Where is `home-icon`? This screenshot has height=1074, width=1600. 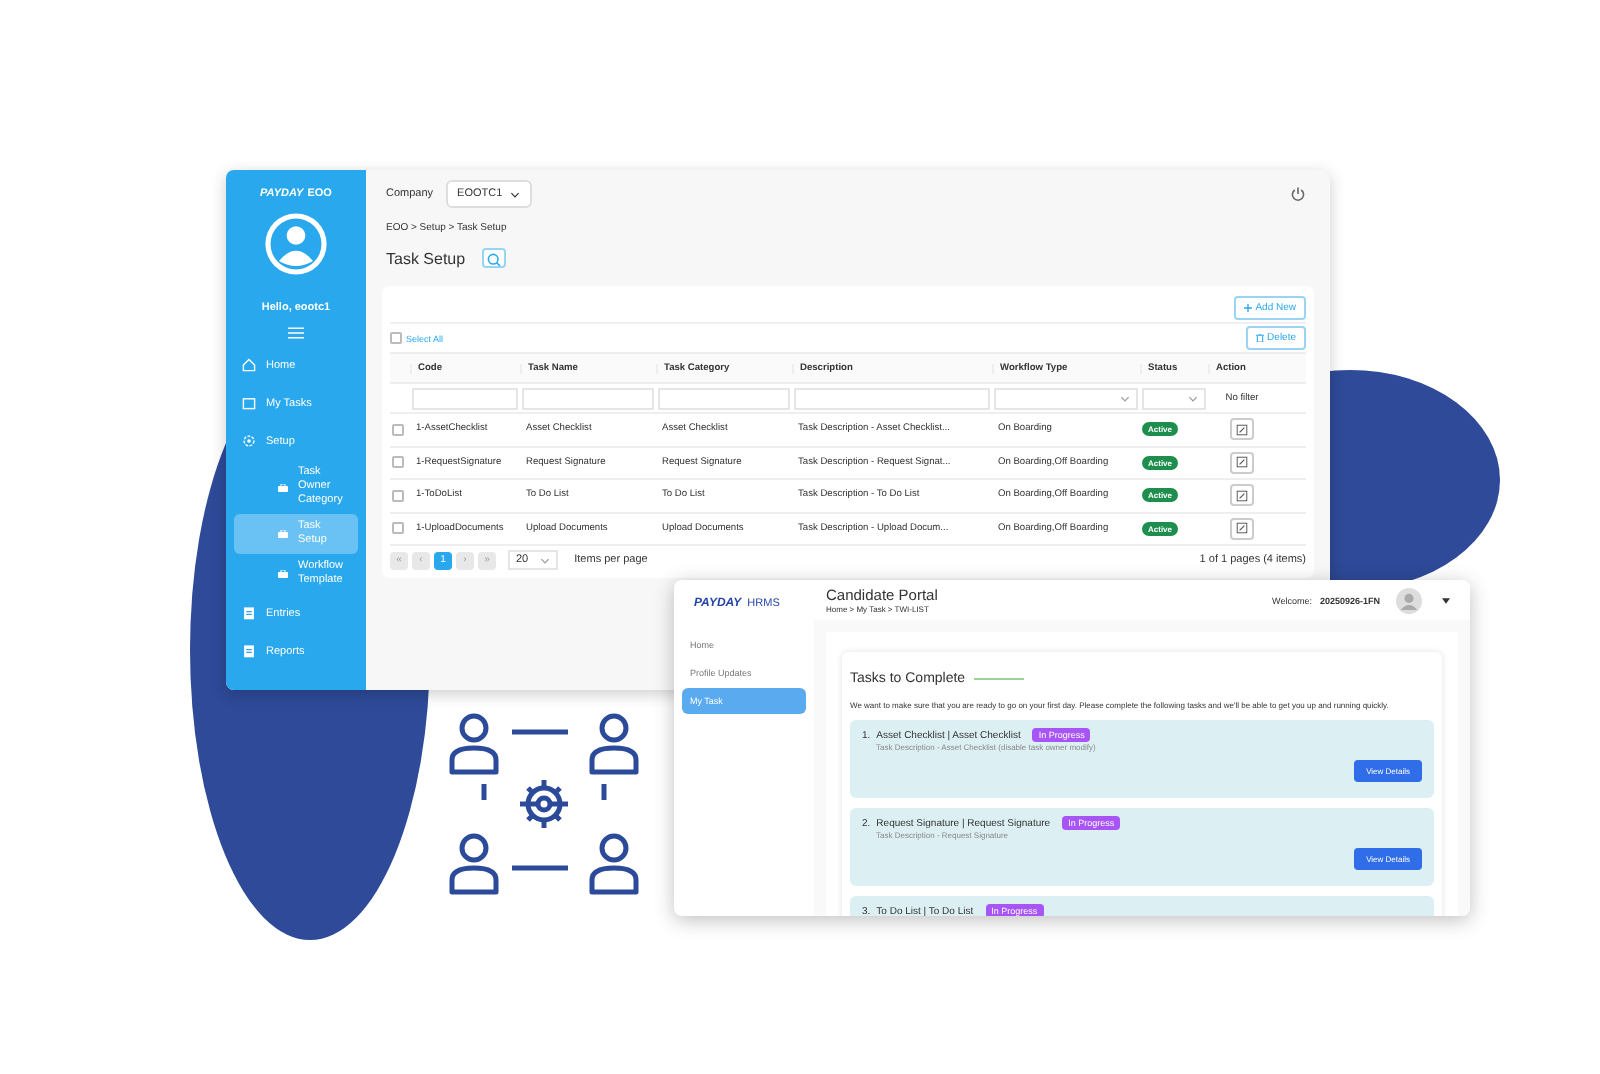 home-icon is located at coordinates (249, 365).